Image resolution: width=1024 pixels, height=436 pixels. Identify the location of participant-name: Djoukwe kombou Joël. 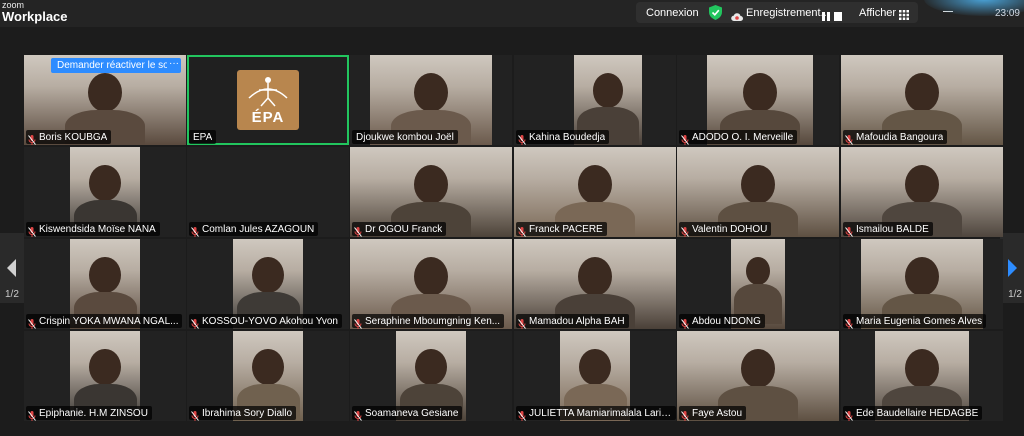
(405, 137).